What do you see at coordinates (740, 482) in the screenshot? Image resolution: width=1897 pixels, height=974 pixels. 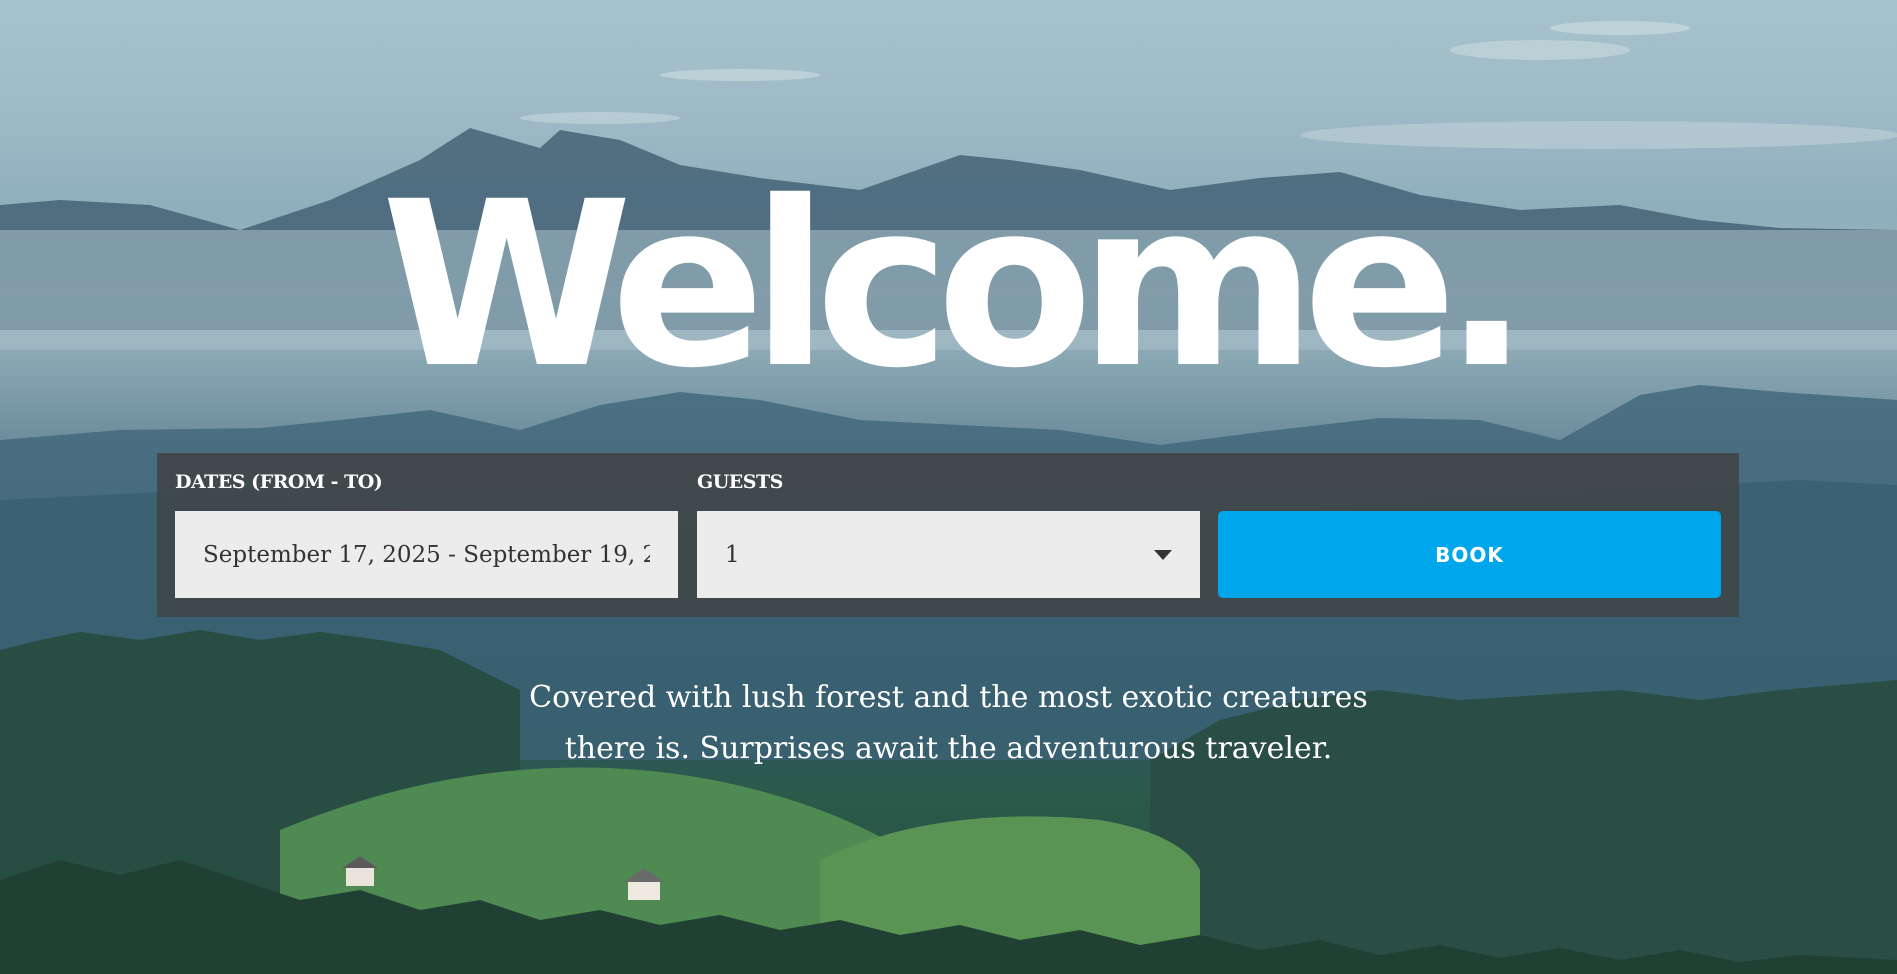 I see `guests-label: GUESTS` at bounding box center [740, 482].